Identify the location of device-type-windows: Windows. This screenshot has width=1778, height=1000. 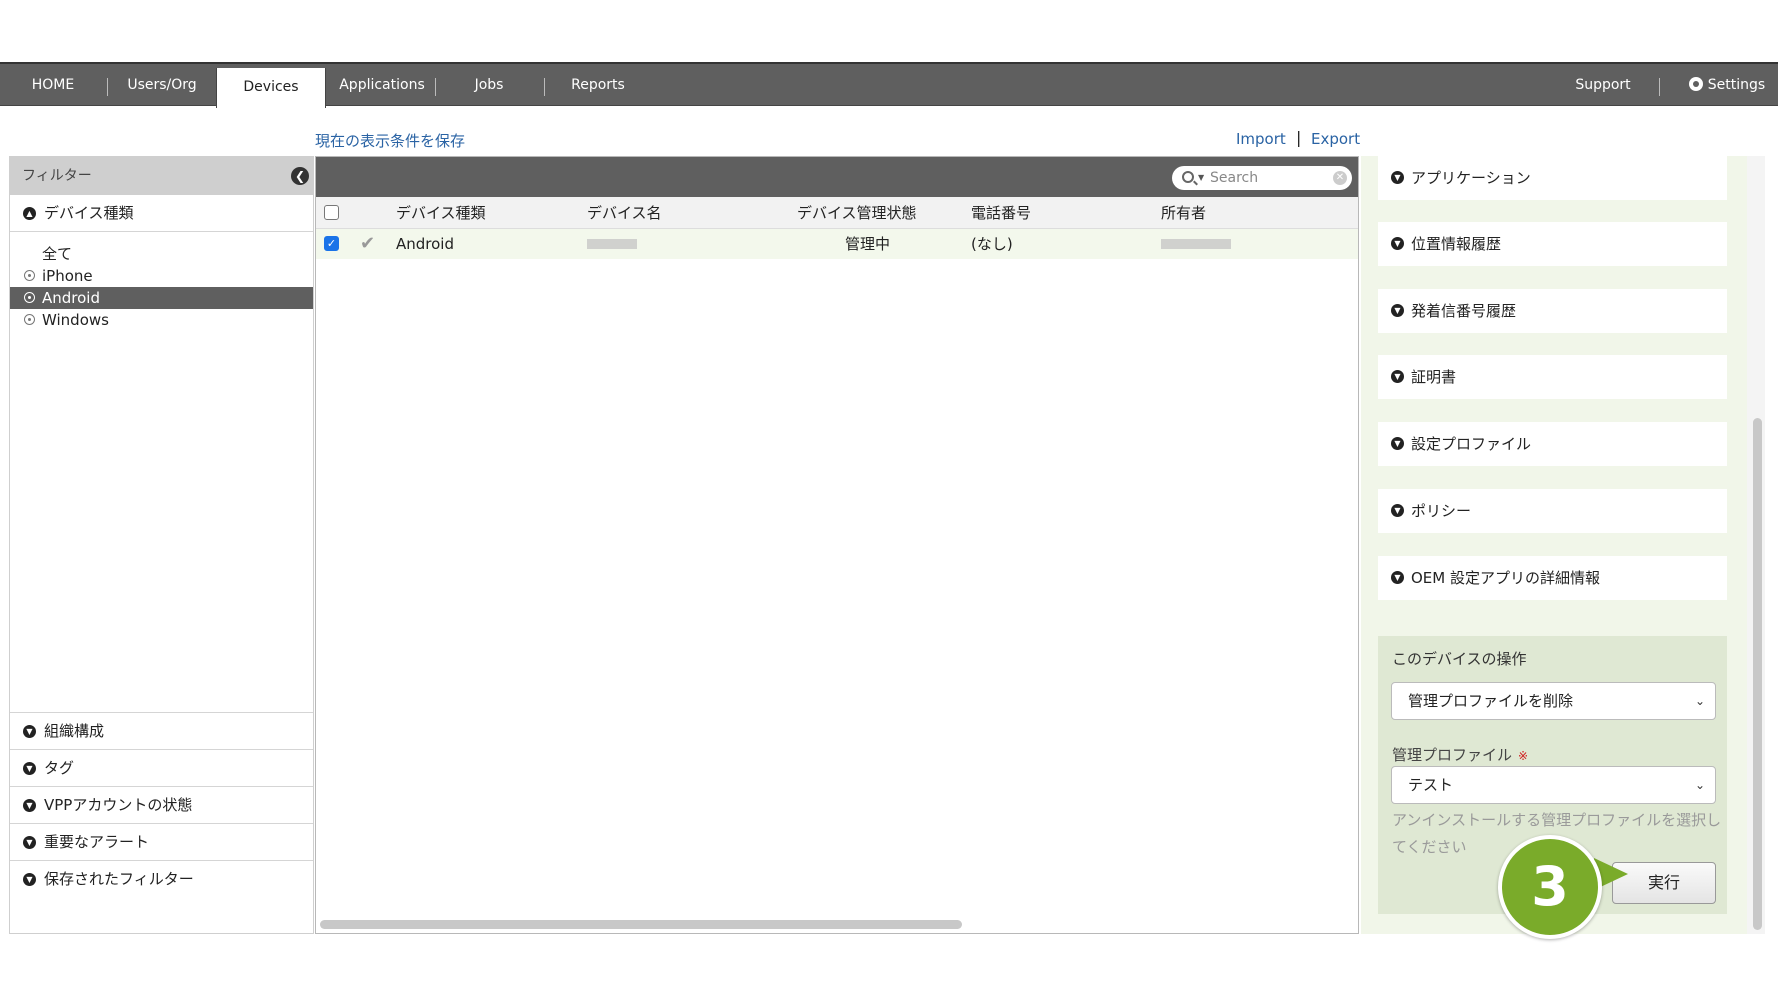
(161, 320).